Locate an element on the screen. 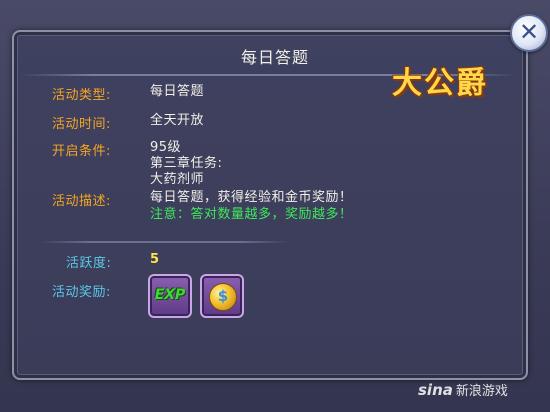 Image resolution: width=550 pixels, height=412 pixels. activity-desc-line-1: 每日答题，获得经验和金币奖励！ is located at coordinates (251, 197).